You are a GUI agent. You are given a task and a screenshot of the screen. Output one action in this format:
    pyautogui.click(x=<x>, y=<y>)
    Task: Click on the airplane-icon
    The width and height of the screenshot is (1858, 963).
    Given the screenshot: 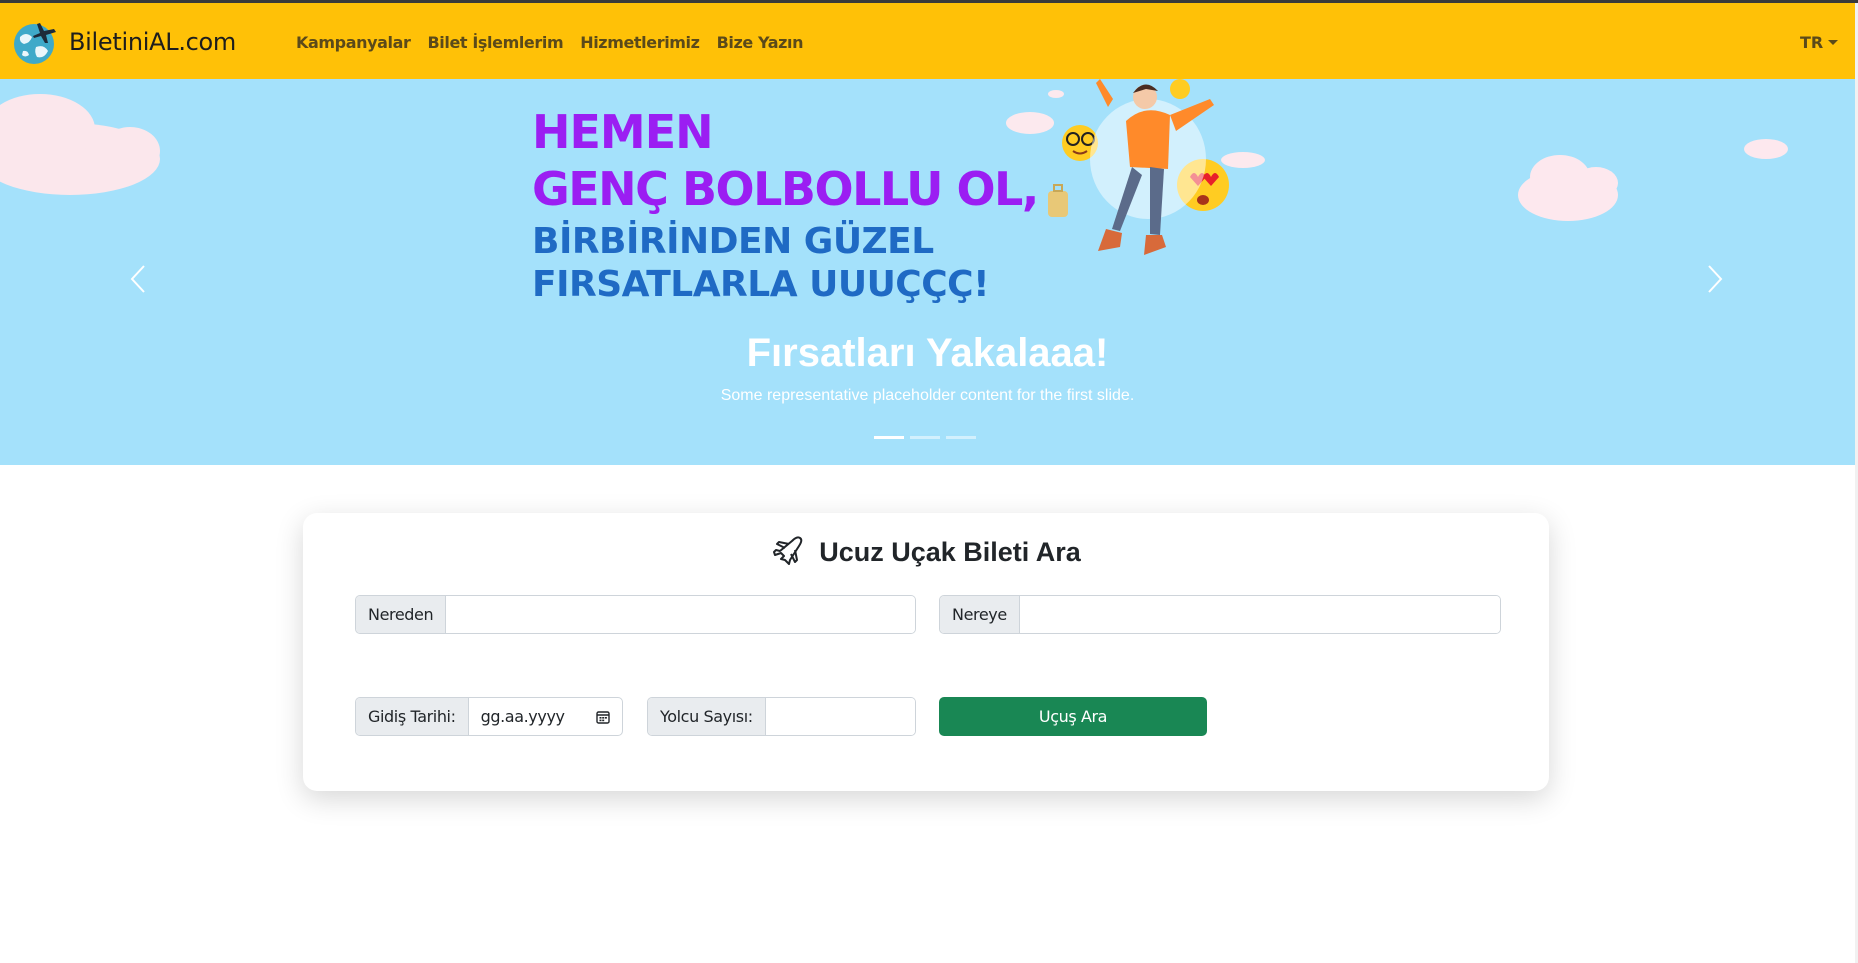 What is the action you would take?
    pyautogui.click(x=788, y=550)
    